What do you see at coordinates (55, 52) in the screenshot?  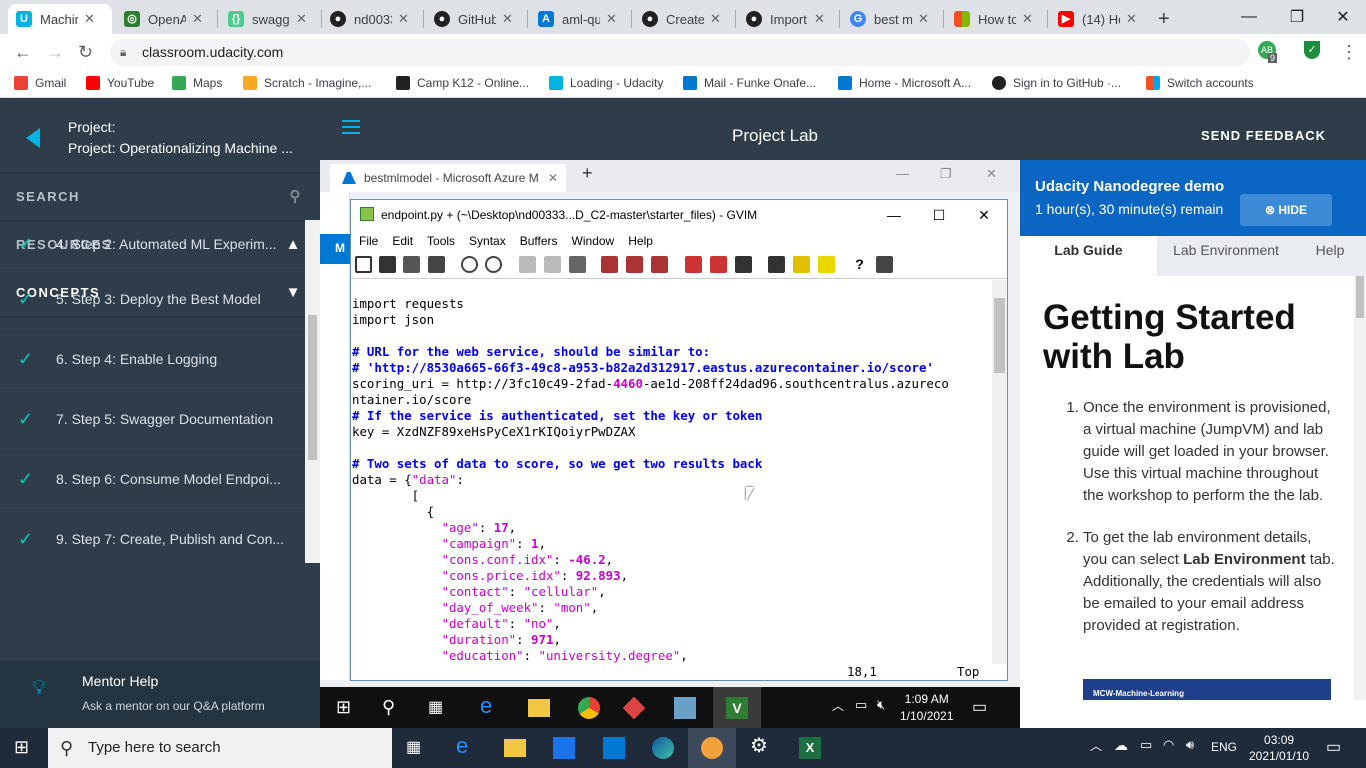 I see `forward-icon: →` at bounding box center [55, 52].